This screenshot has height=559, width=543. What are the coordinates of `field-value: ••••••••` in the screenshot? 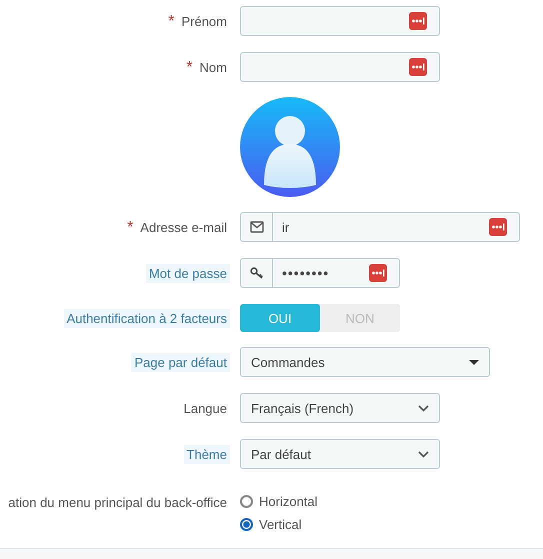 It's located at (305, 273).